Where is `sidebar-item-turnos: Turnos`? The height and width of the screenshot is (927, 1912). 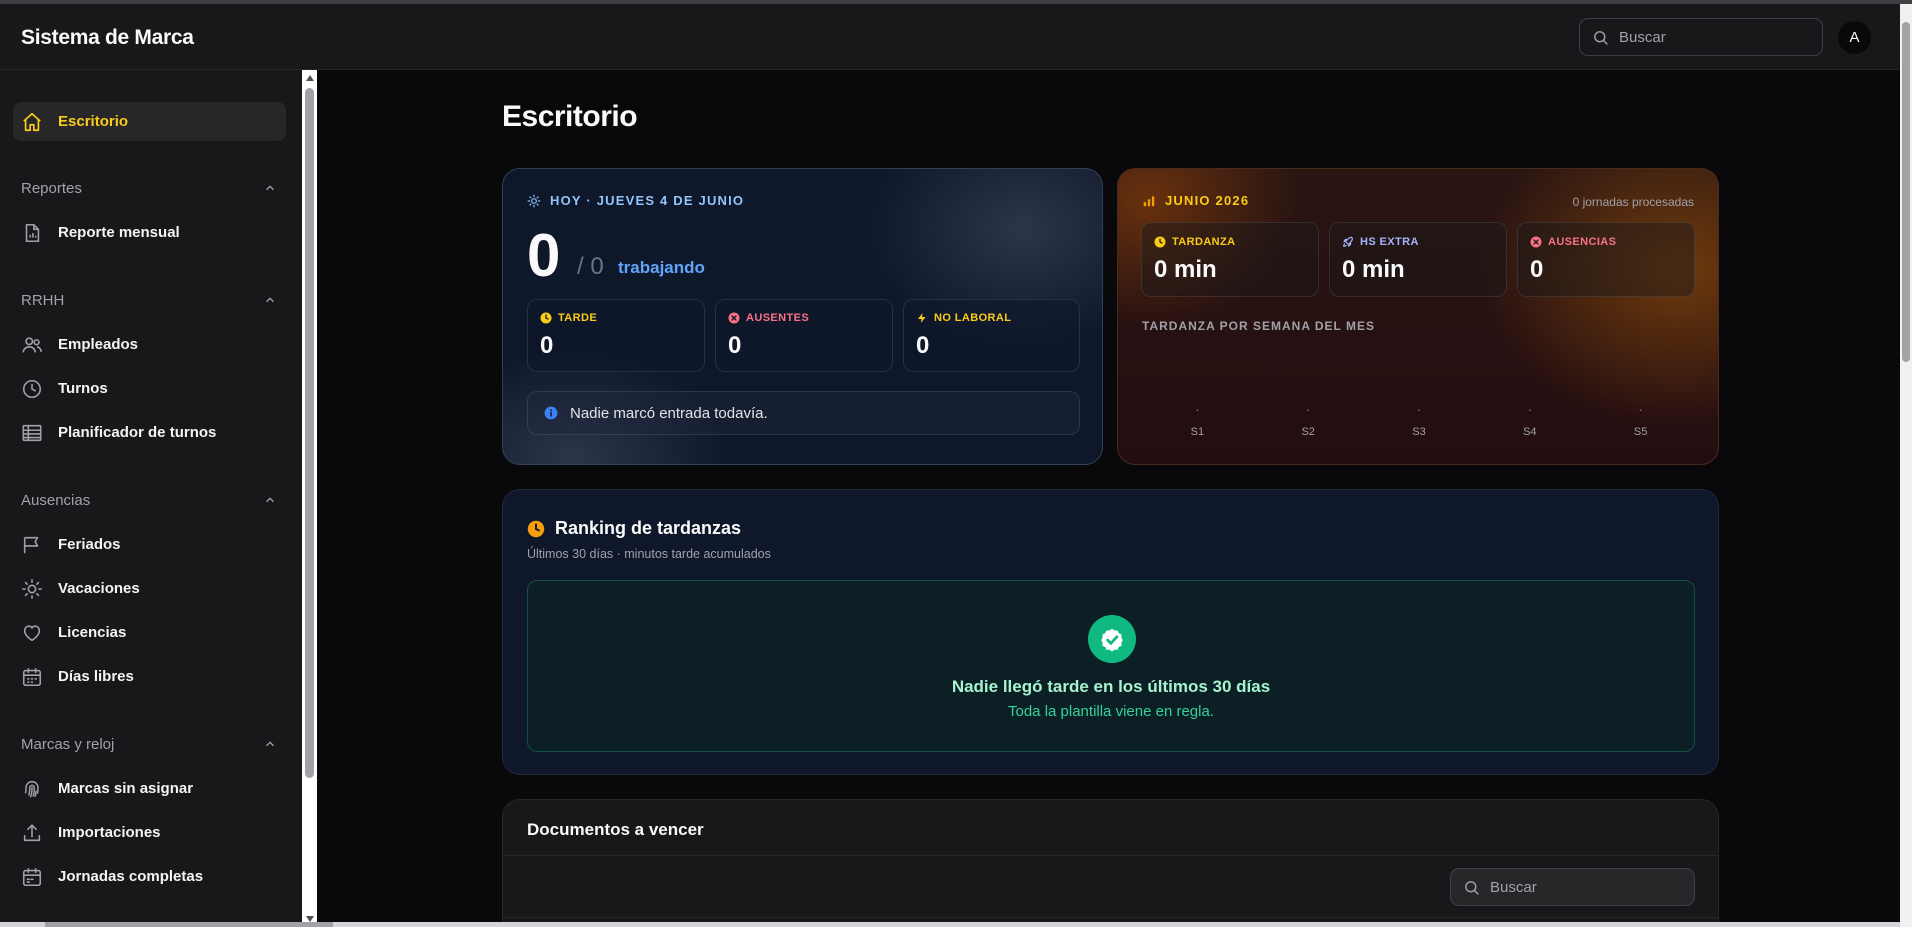 sidebar-item-turnos: Turnos is located at coordinates (149, 388).